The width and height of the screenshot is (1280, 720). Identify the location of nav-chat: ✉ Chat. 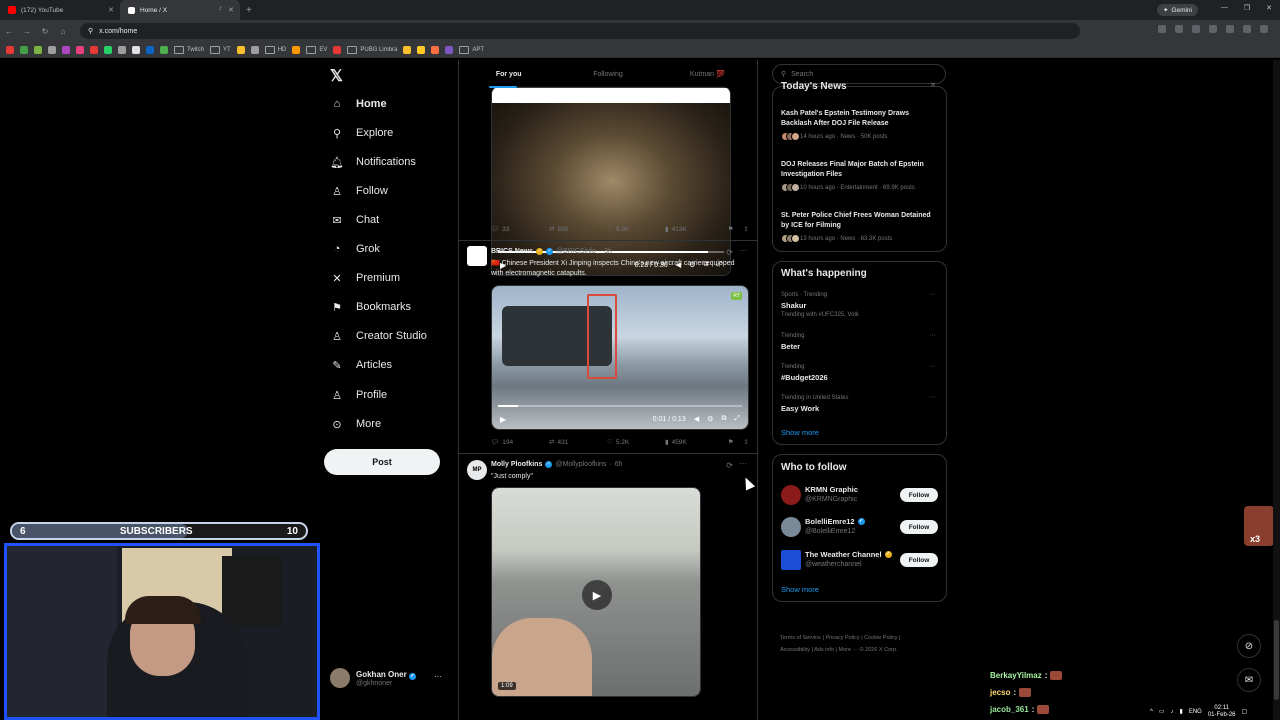
(354, 220).